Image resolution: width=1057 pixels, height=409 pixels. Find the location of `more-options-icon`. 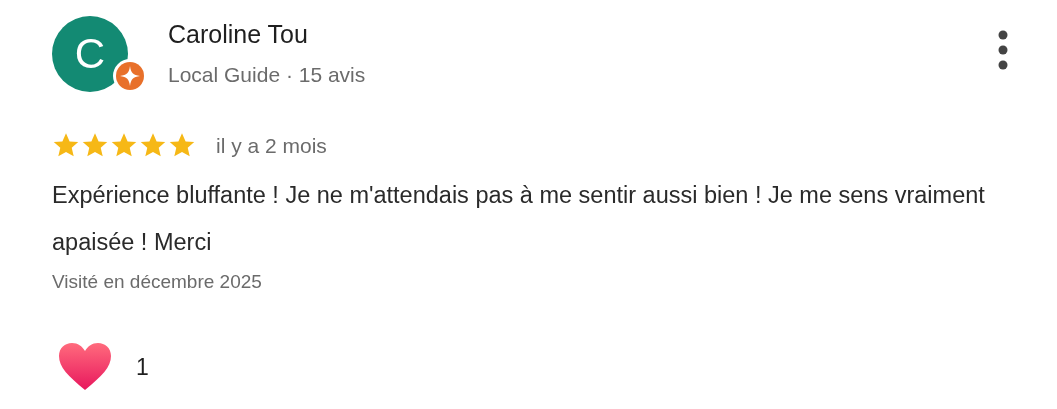

more-options-icon is located at coordinates (1003, 50).